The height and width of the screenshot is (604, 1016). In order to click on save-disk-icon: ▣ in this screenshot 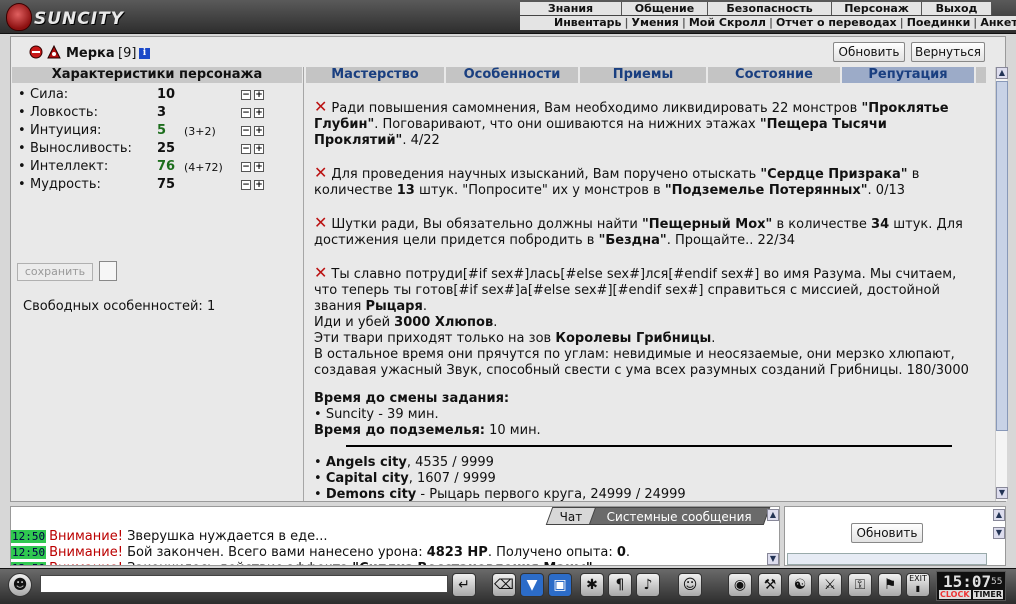, I will do `click(560, 585)`.